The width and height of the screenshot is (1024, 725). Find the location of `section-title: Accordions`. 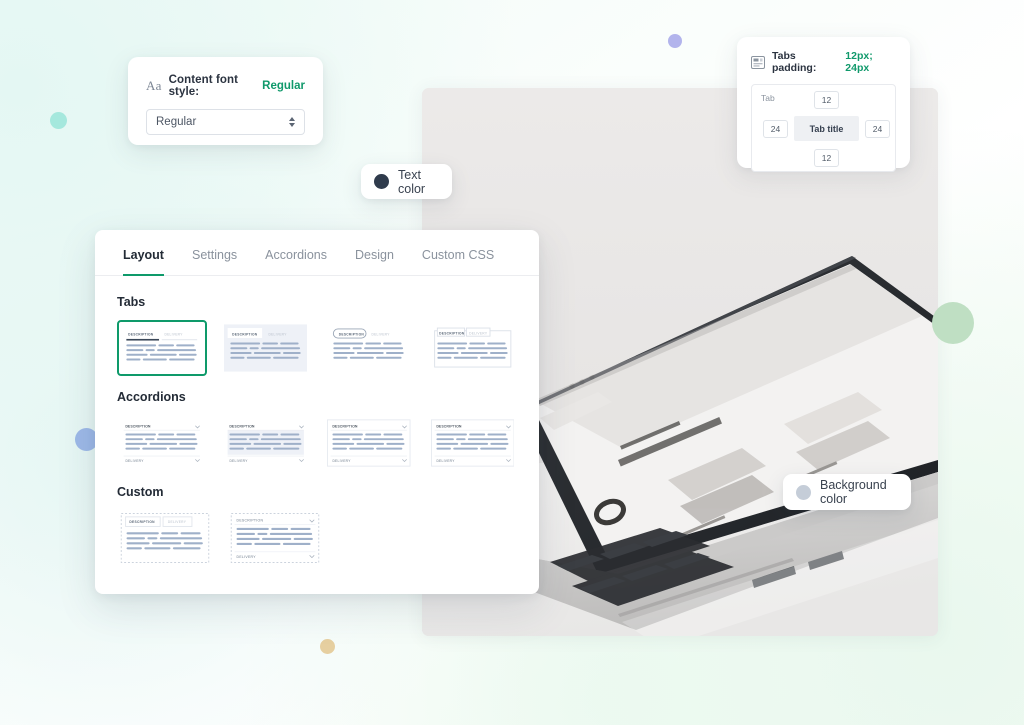

section-title: Accordions is located at coordinates (151, 397).